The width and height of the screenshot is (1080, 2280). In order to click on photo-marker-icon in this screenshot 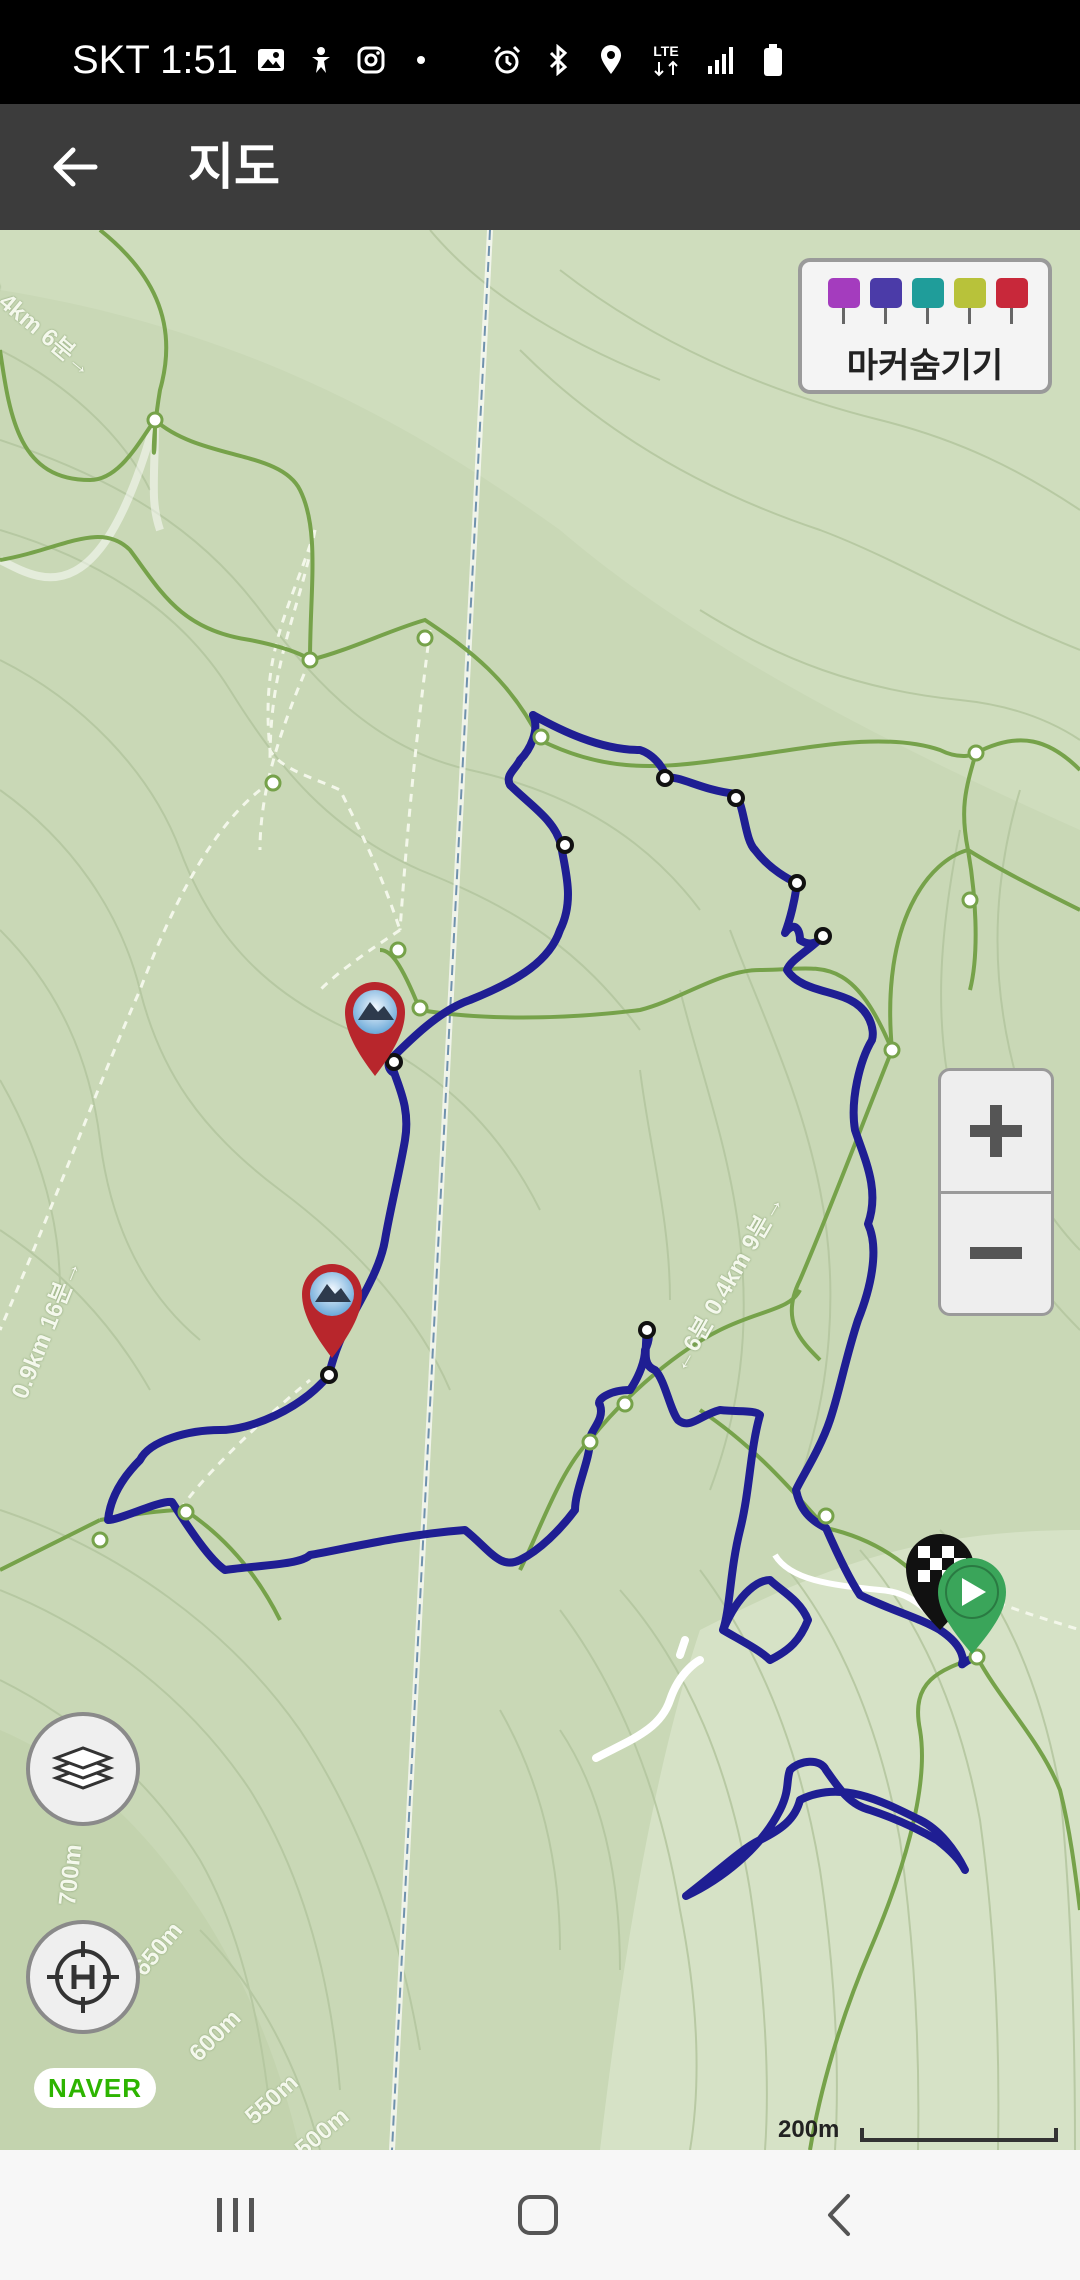, I will do `click(844, 301)`.